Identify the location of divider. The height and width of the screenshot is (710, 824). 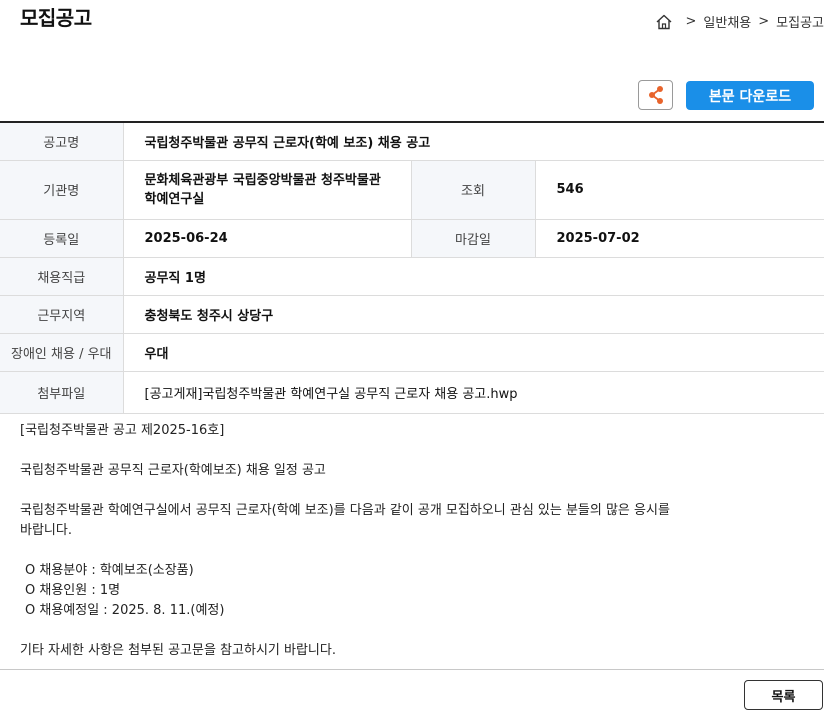
(412, 669).